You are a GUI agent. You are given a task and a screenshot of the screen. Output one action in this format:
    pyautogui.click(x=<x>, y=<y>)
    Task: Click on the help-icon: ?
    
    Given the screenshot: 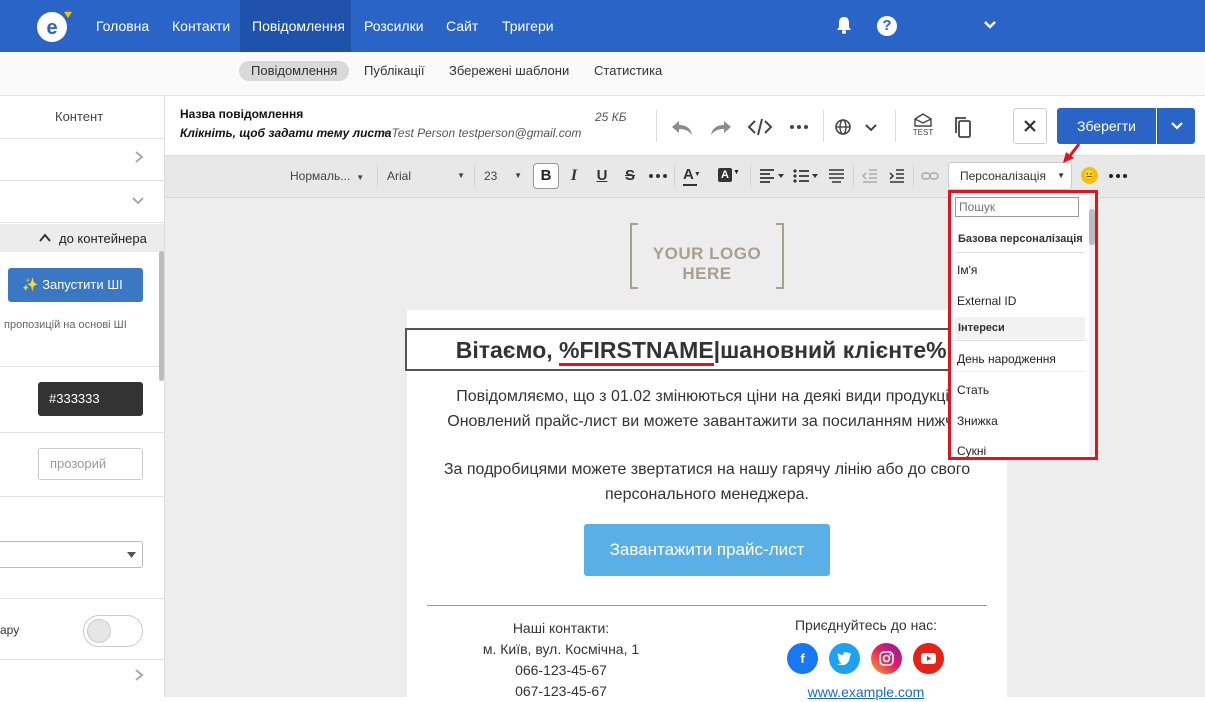 What is the action you would take?
    pyautogui.click(x=887, y=26)
    